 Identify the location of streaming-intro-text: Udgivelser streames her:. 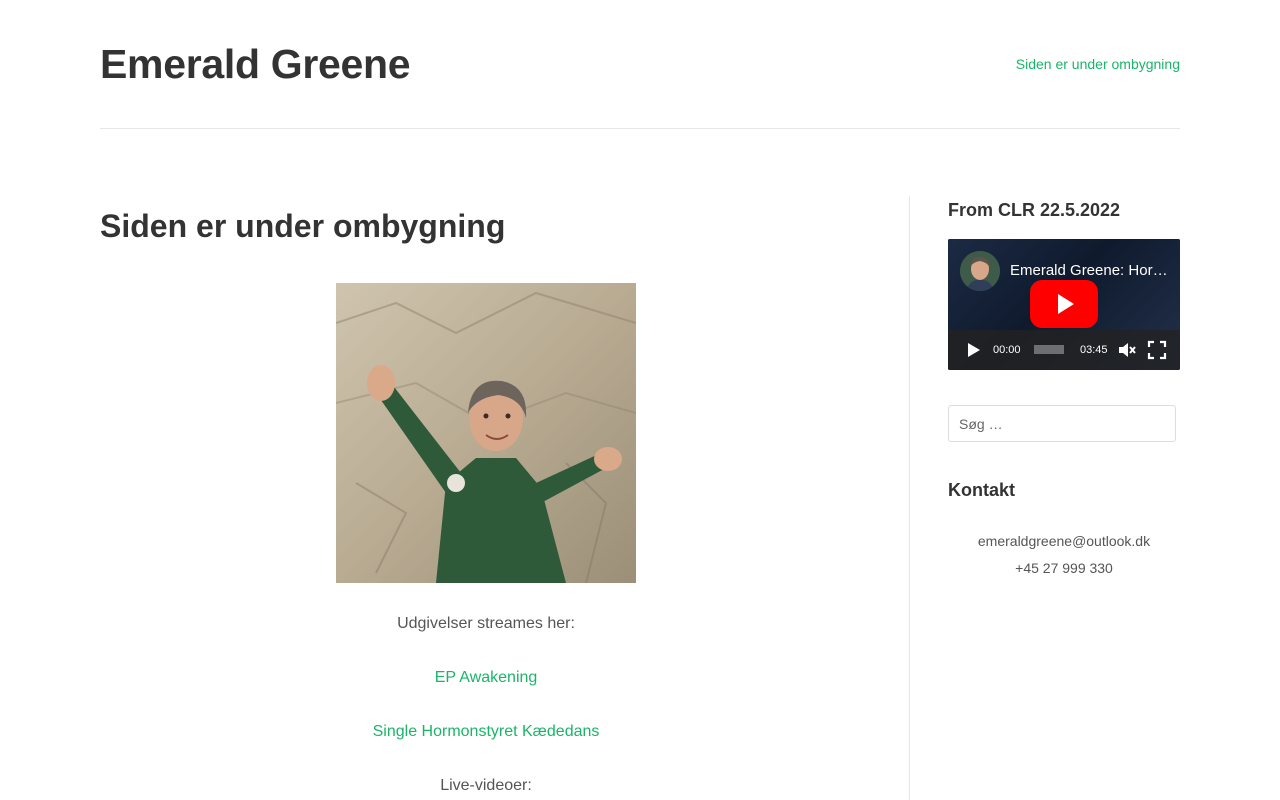
(486, 623).